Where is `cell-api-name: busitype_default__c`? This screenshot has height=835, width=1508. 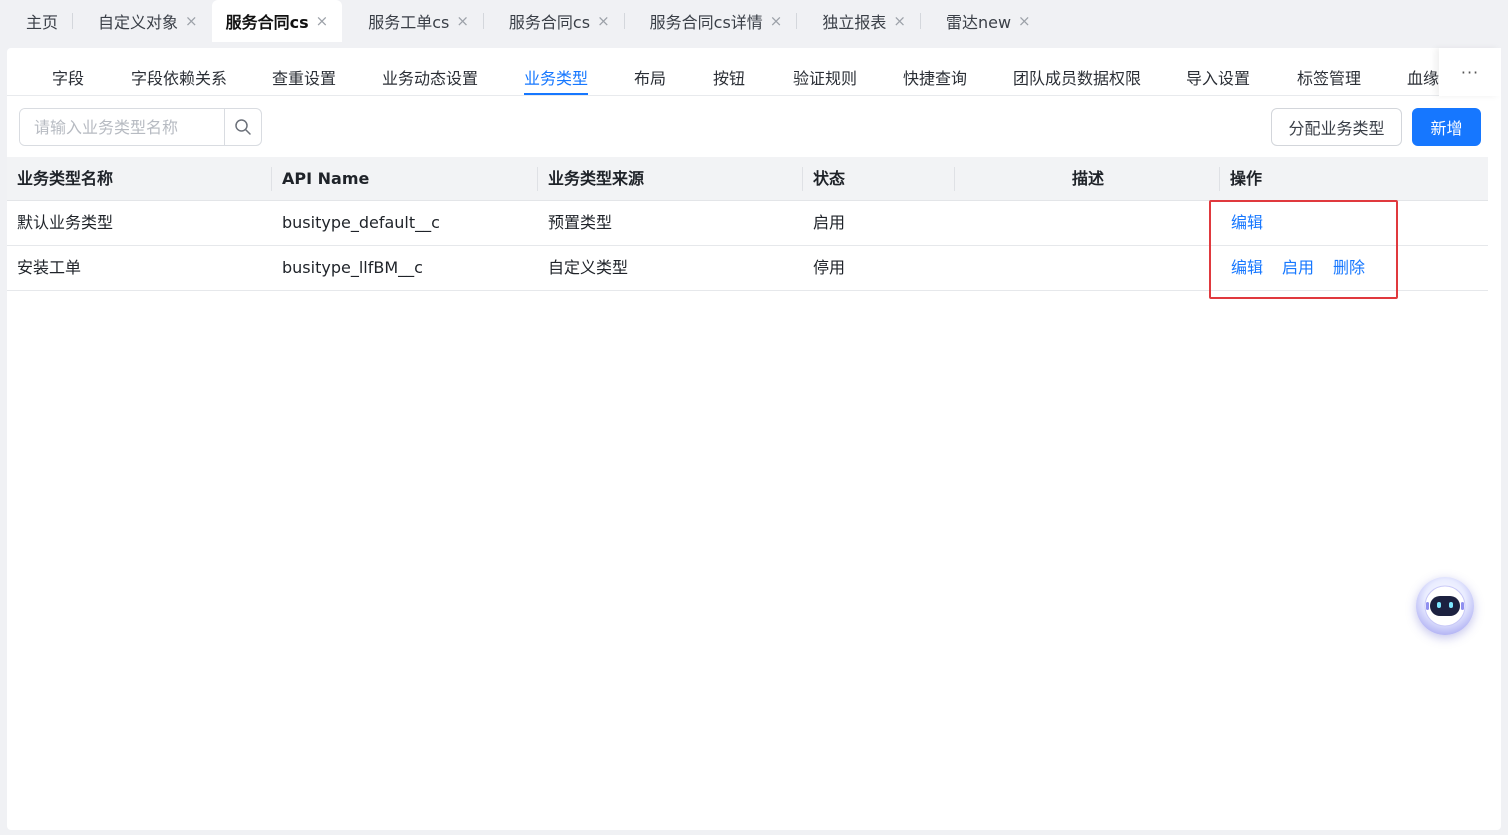
cell-api-name: busitype_default__c is located at coordinates (361, 222).